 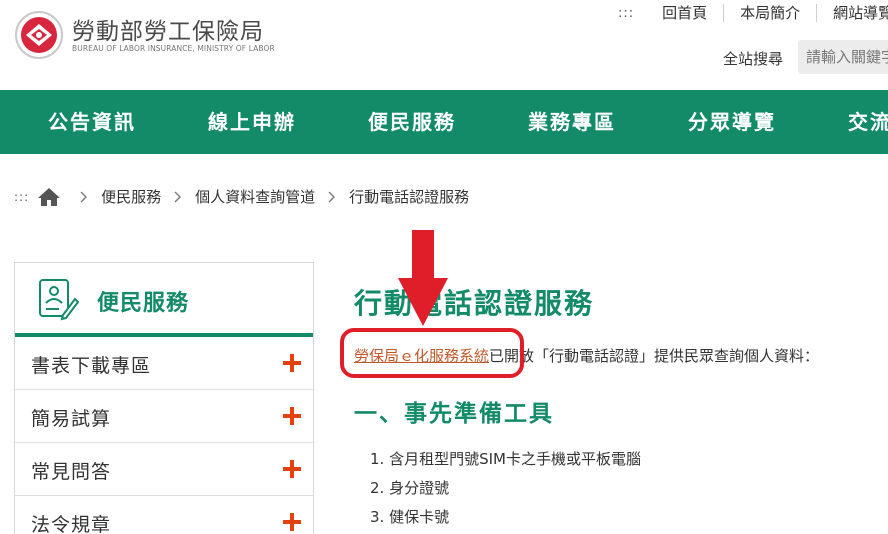 I want to click on sidebar-title: 便民服務, so click(x=143, y=303).